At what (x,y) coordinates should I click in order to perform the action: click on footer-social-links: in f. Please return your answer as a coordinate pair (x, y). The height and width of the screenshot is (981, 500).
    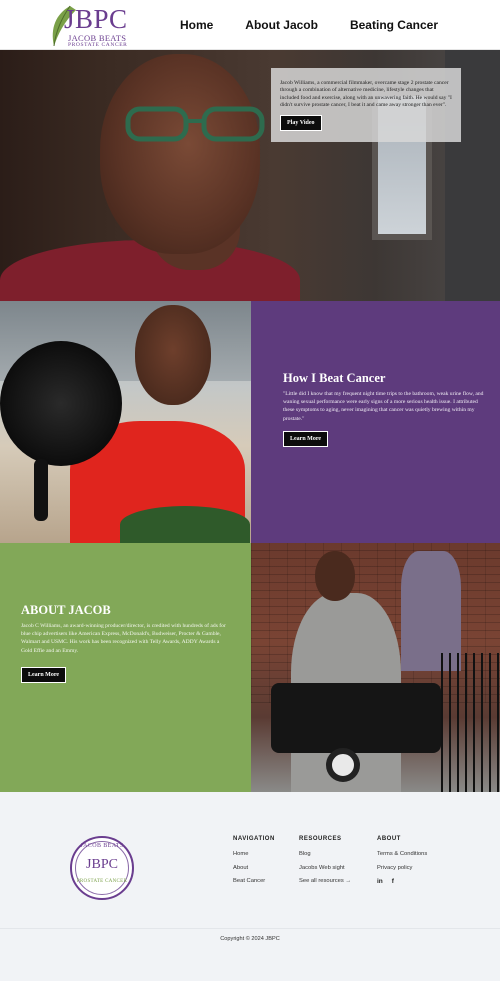
    Looking at the image, I should click on (402, 881).